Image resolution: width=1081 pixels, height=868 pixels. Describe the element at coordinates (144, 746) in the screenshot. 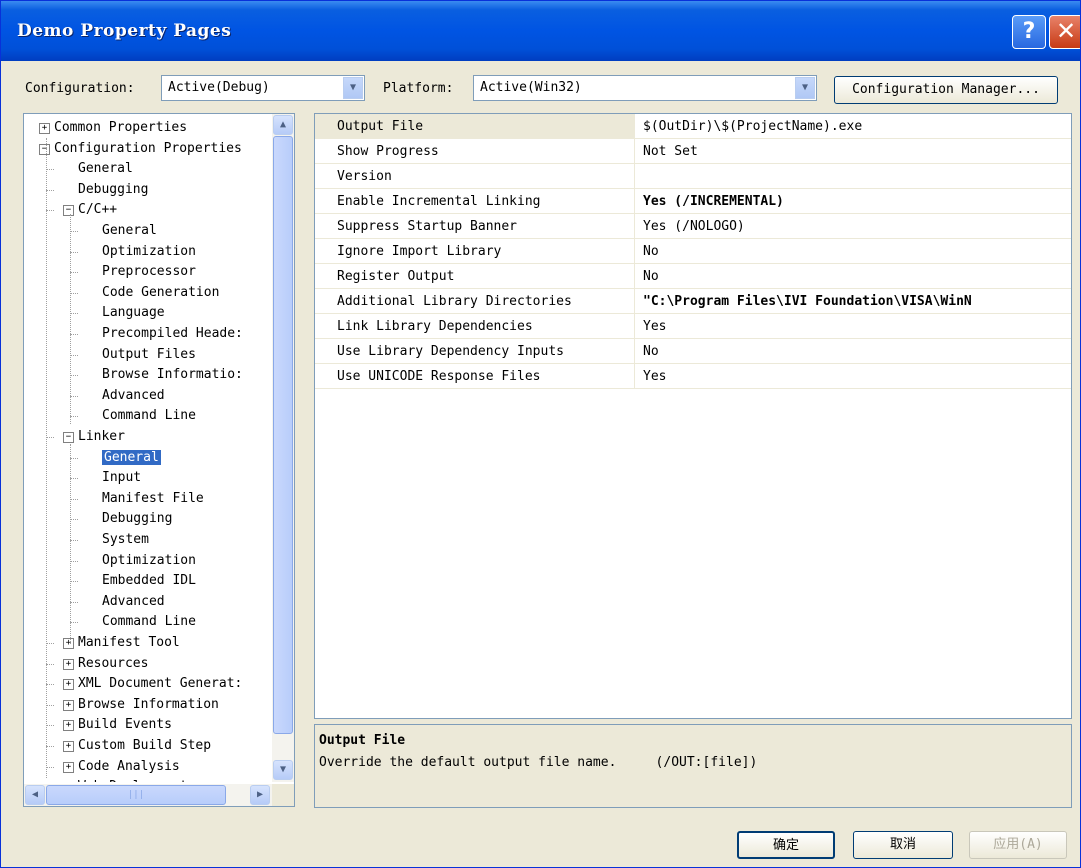

I see `tree-item: Custom Build Step` at that location.